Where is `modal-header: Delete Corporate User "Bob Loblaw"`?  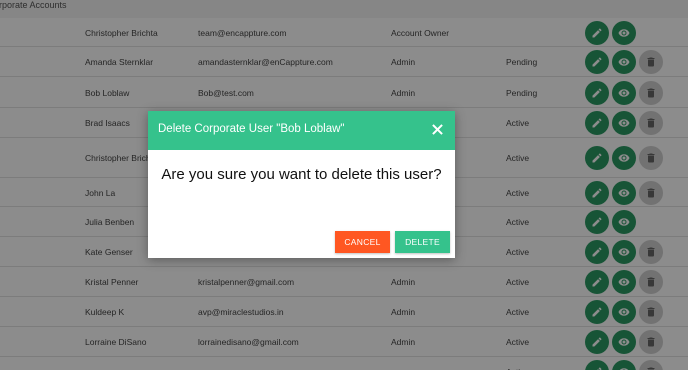
modal-header: Delete Corporate User "Bob Loblaw" is located at coordinates (301, 130).